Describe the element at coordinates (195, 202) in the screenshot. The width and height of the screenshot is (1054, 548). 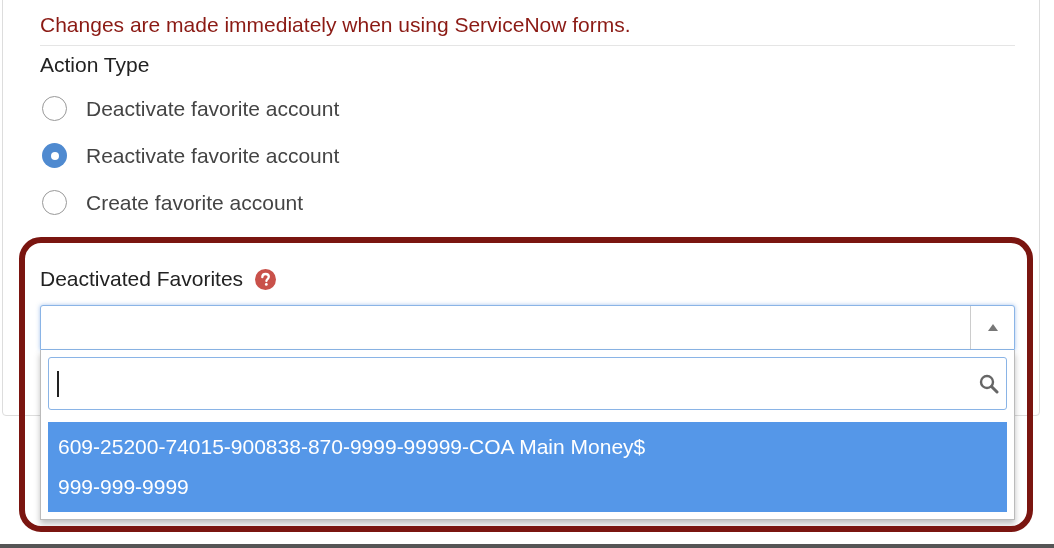
I see `option-label: Create favorite account` at that location.